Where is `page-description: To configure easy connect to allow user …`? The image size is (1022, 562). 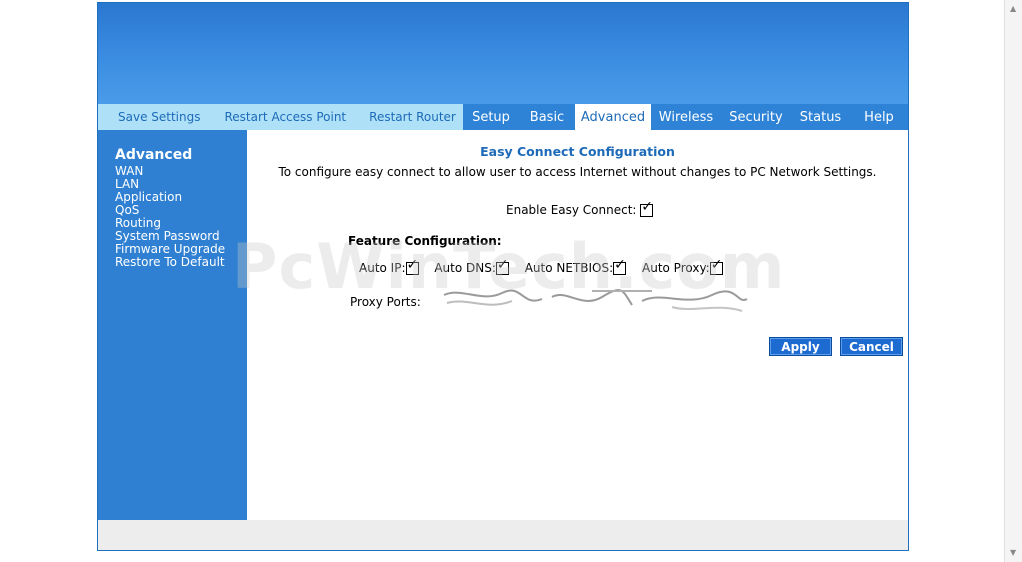 page-description: To configure easy connect to allow user … is located at coordinates (577, 172).